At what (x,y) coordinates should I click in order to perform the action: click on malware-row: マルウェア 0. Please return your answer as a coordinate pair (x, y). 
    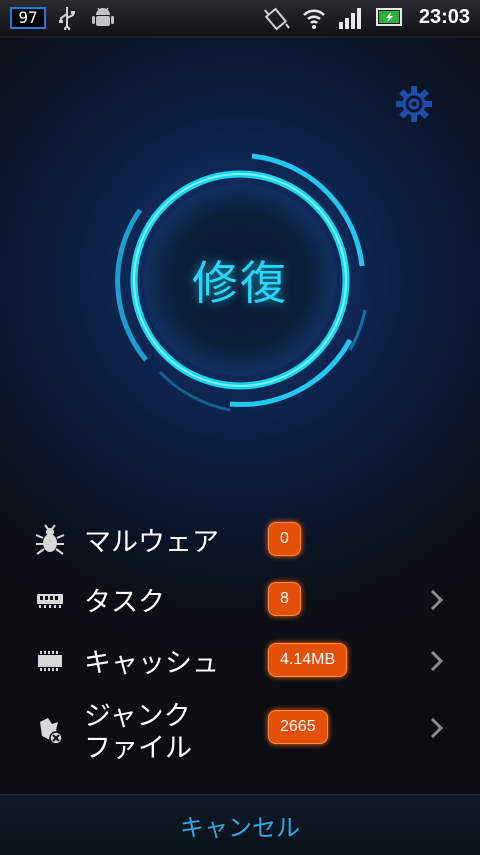
    Looking at the image, I should click on (240, 540).